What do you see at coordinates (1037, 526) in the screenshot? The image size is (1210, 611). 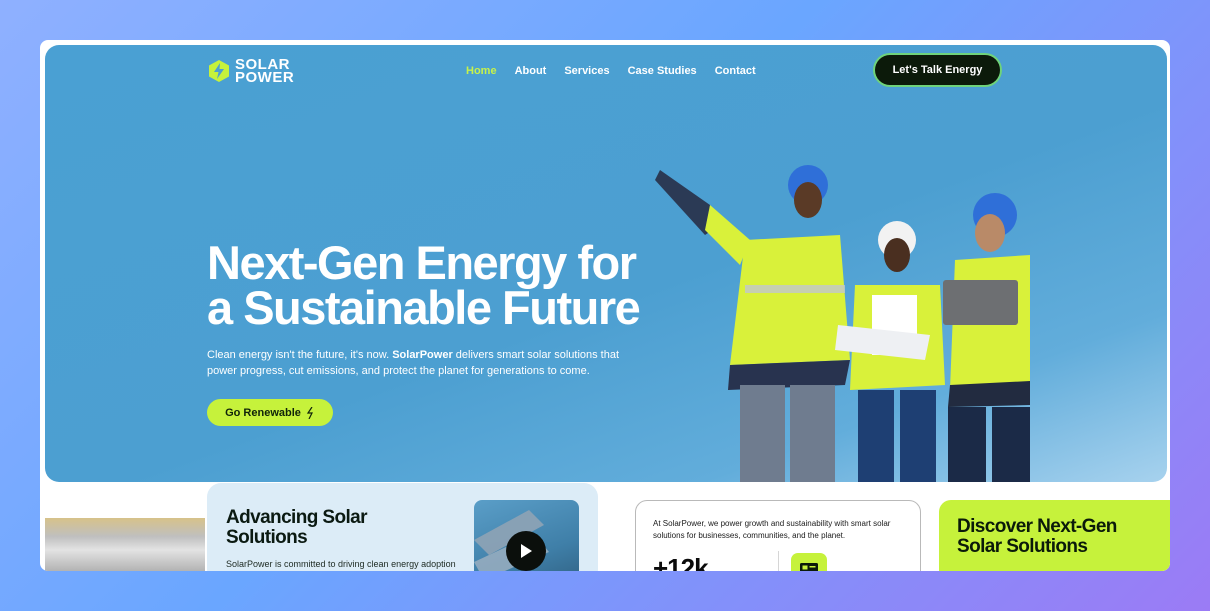 I see `discover-title-line1: Discover Next-Gen` at bounding box center [1037, 526].